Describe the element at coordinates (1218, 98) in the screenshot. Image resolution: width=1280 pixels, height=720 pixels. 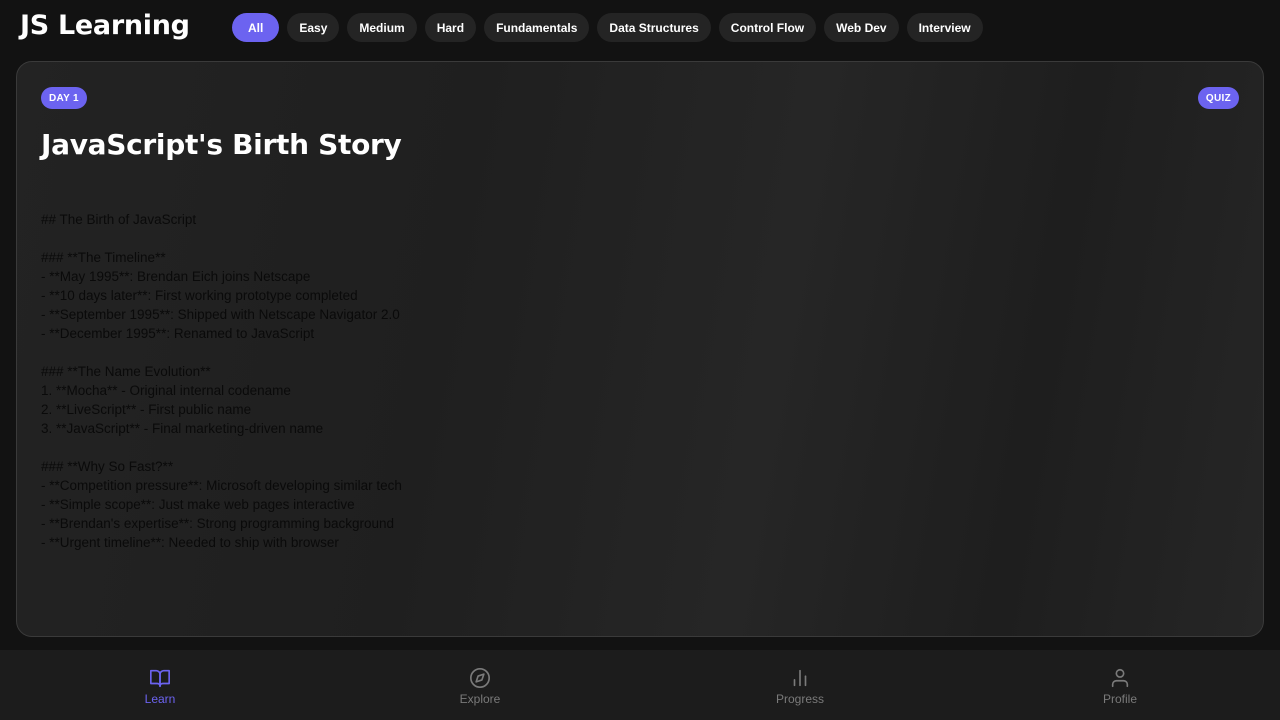
I see `quiz-badge: QUIZ` at that location.